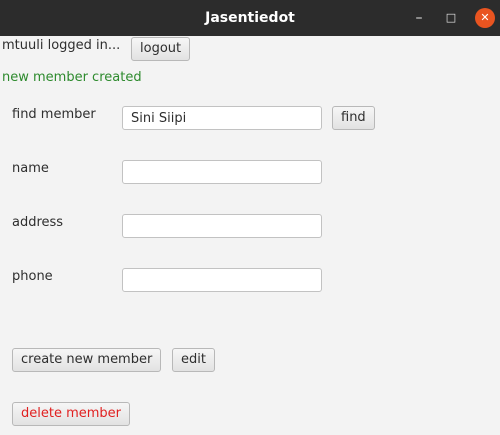  Describe the element at coordinates (71, 414) in the screenshot. I see `delete-member-button: delete member` at that location.